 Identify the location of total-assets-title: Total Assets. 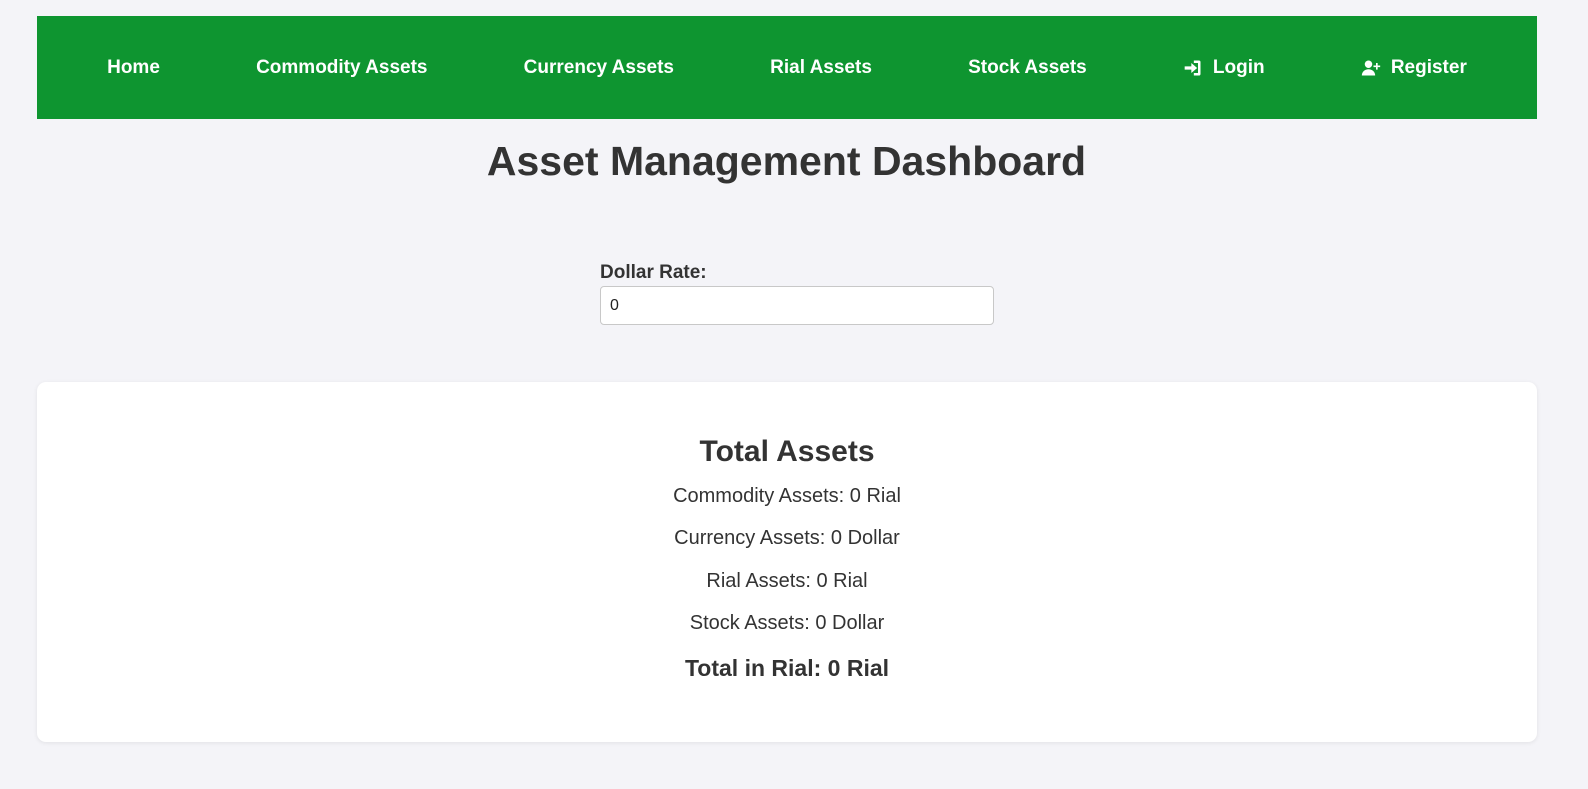
(787, 451).